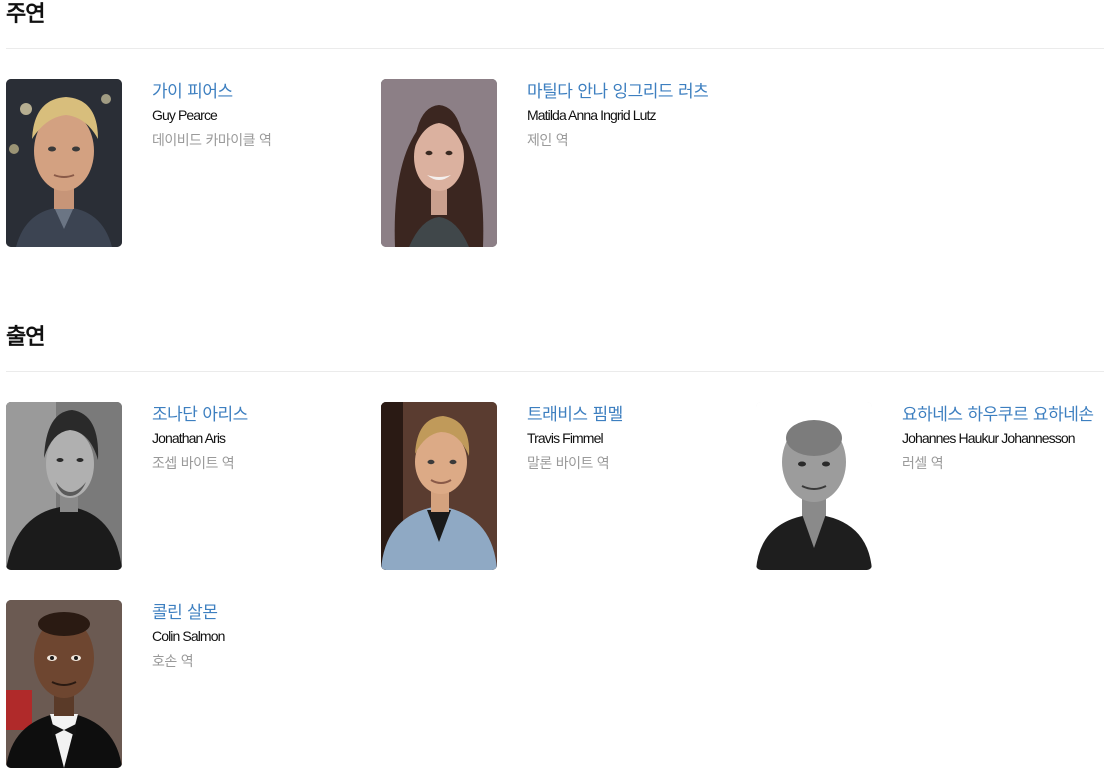  Describe the element at coordinates (189, 438) in the screenshot. I see `actor-name-english: Jonathan Aris` at that location.